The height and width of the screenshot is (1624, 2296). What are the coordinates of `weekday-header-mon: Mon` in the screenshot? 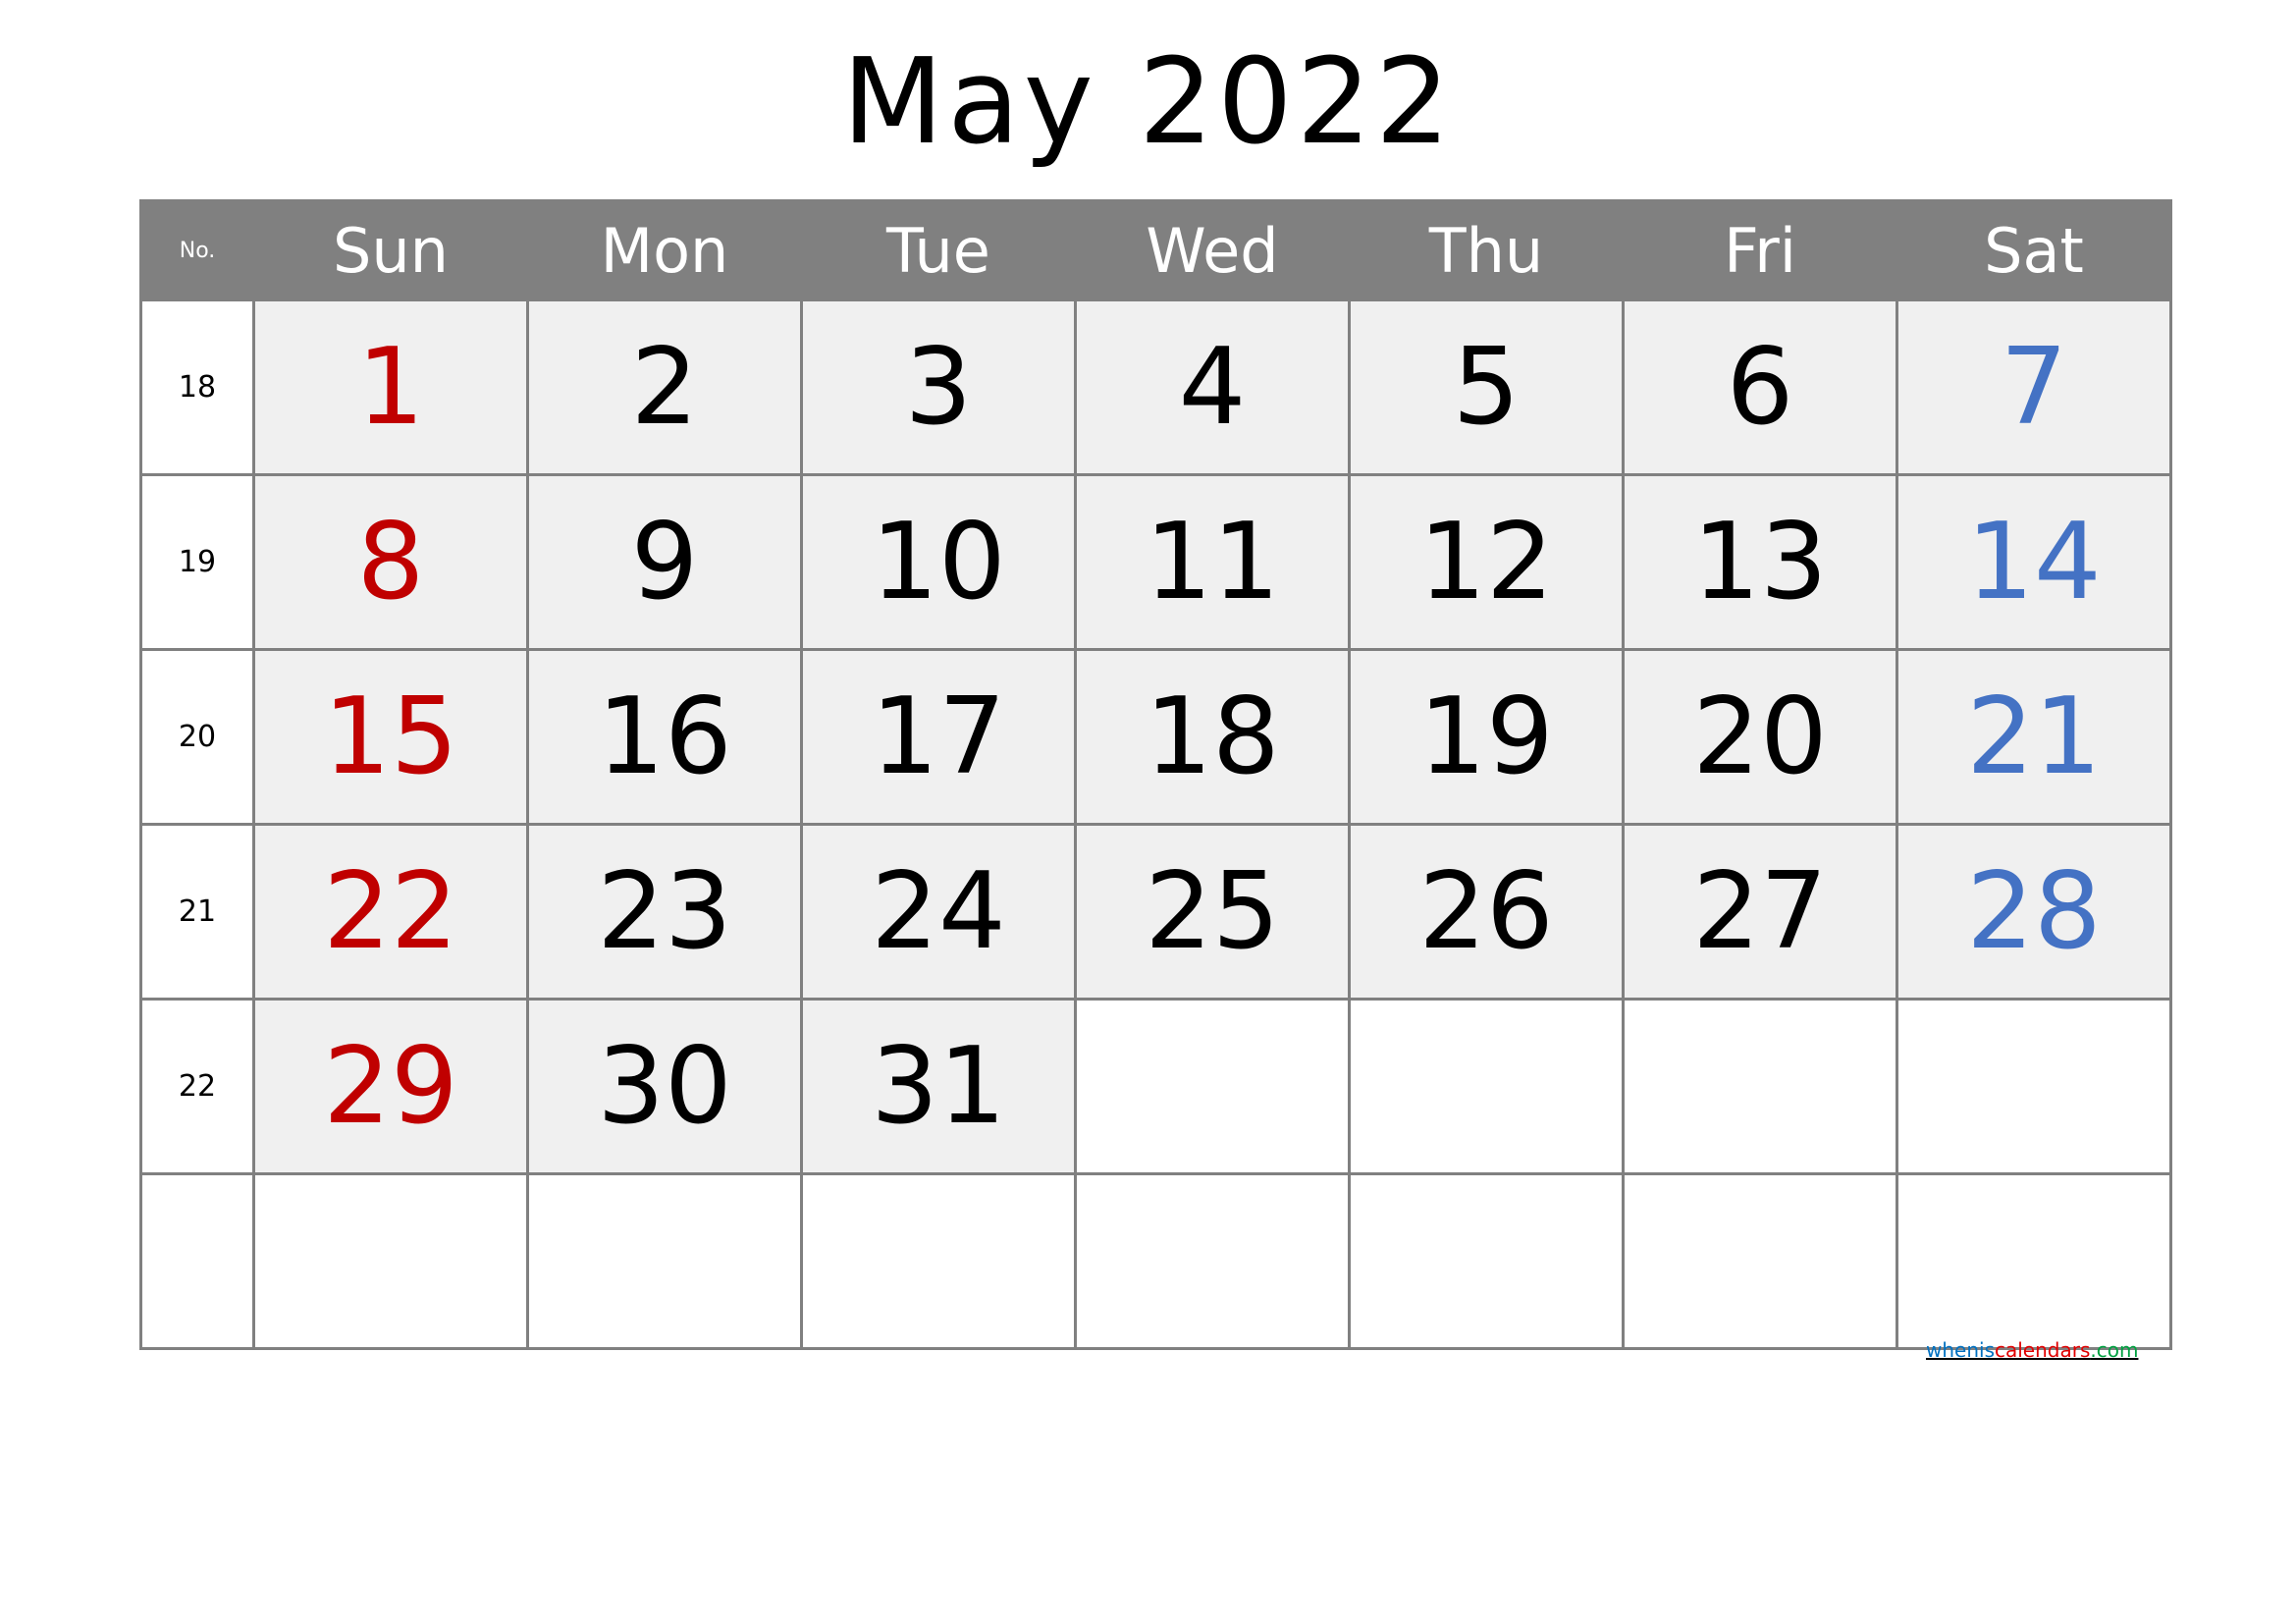 It's located at (664, 250).